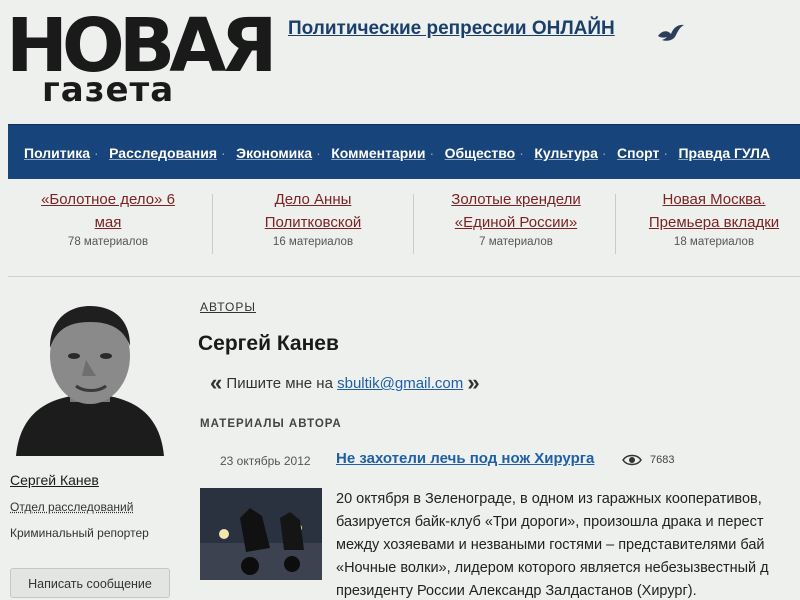 This screenshot has height=600, width=800. What do you see at coordinates (473, 382) in the screenshot?
I see `quote-close: »` at bounding box center [473, 382].